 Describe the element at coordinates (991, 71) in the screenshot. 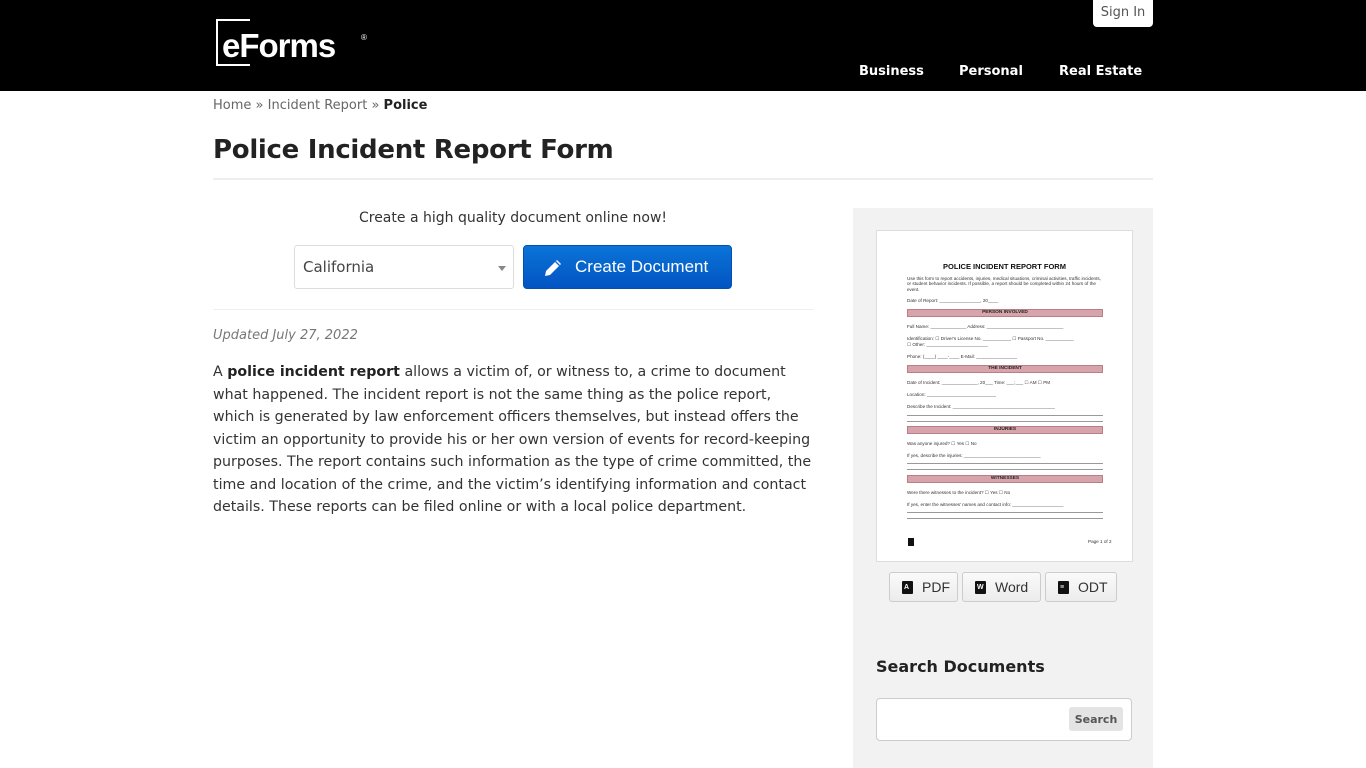

I see `nav-personal: Personal` at that location.